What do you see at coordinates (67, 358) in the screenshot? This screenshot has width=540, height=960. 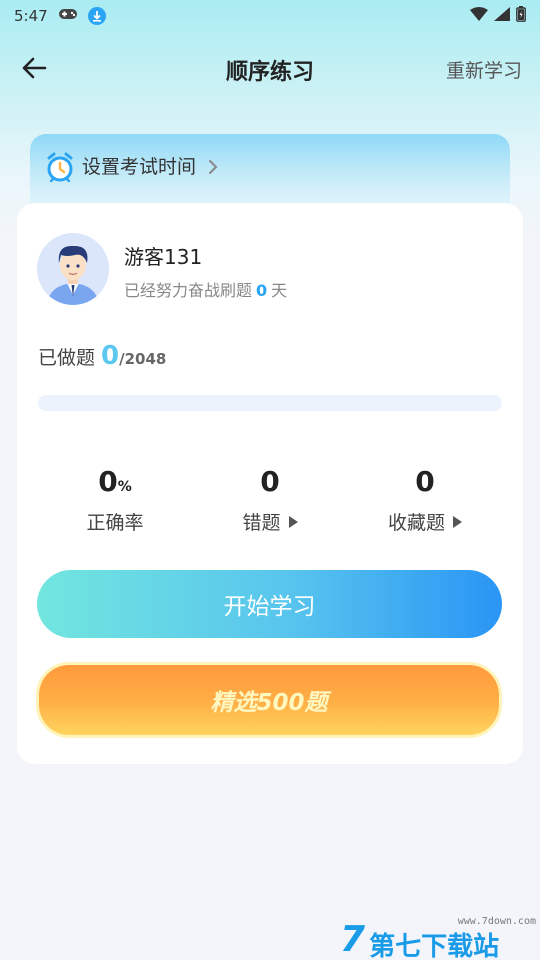 I see `questions-done-label: 已做题` at bounding box center [67, 358].